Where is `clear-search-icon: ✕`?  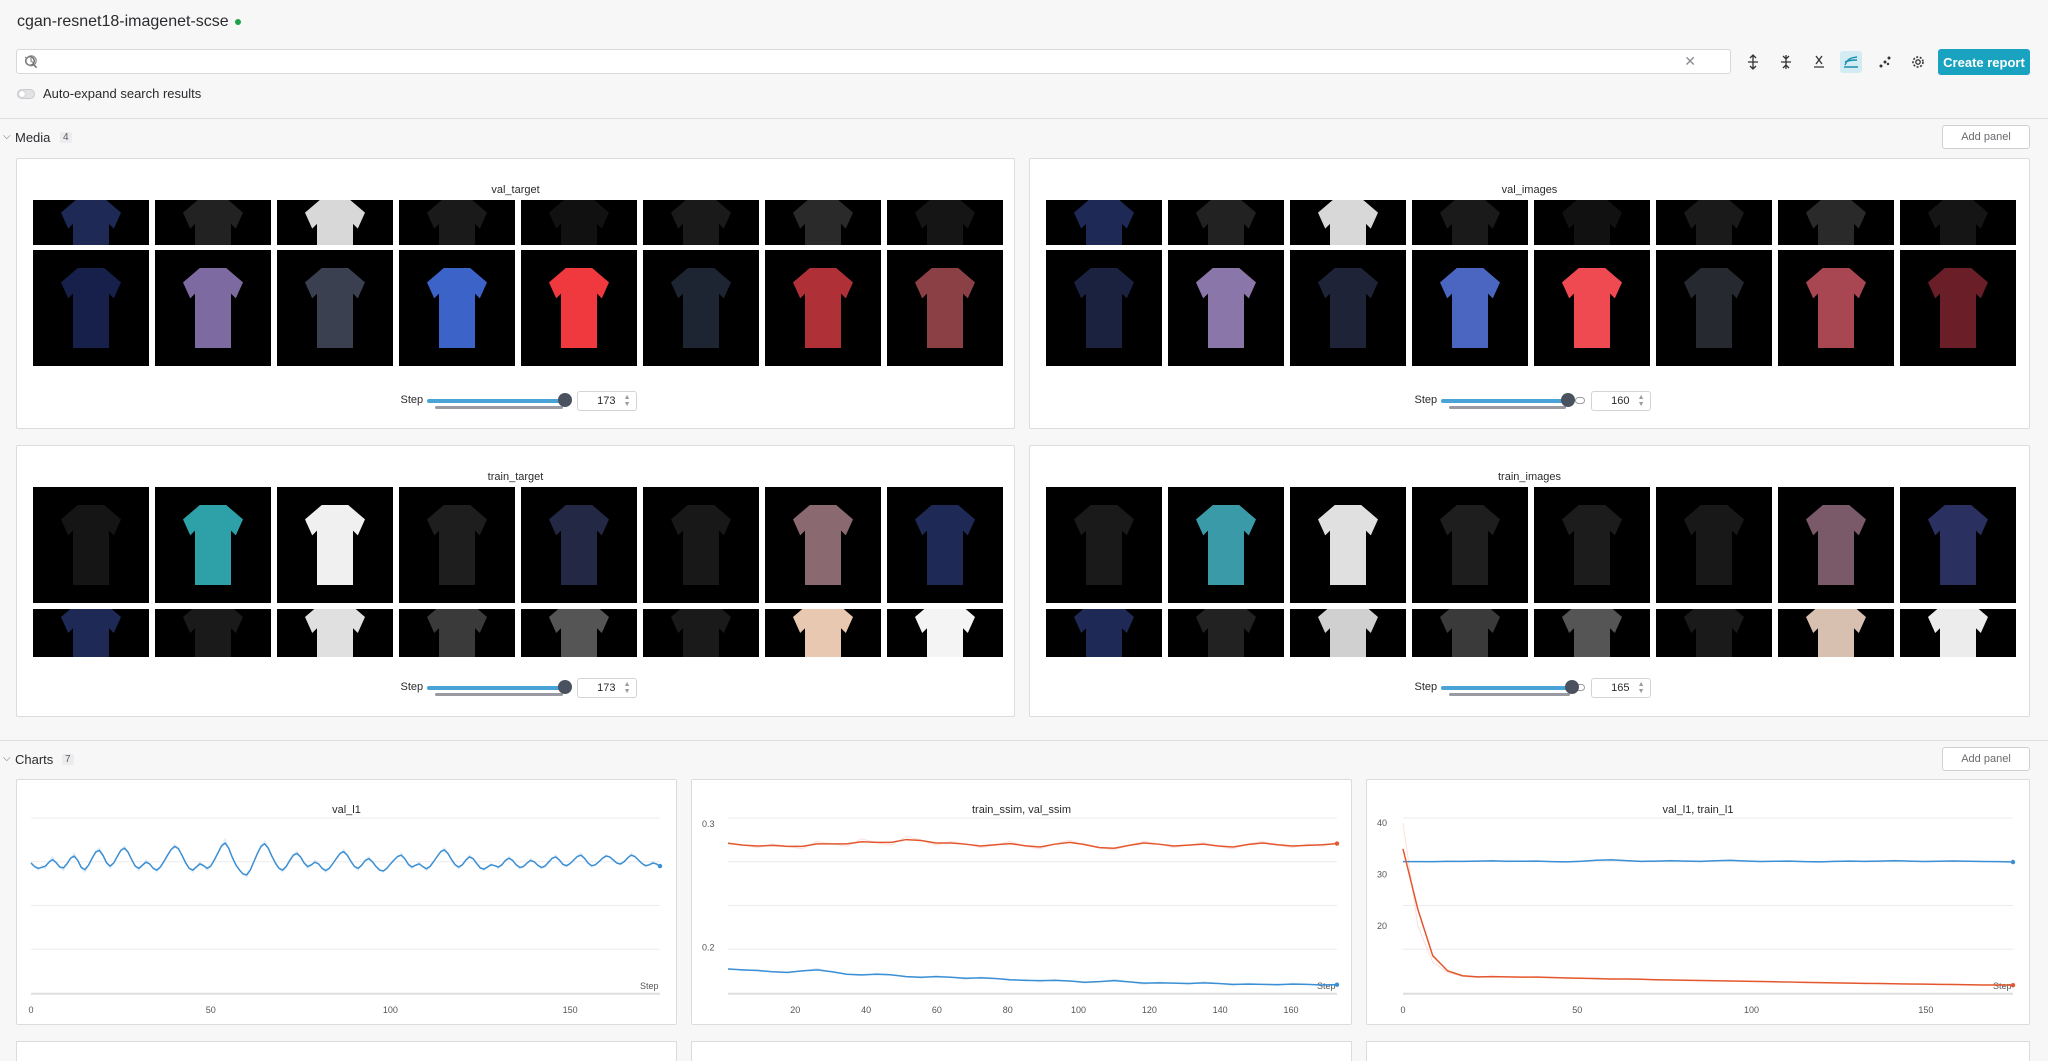 clear-search-icon: ✕ is located at coordinates (1690, 61).